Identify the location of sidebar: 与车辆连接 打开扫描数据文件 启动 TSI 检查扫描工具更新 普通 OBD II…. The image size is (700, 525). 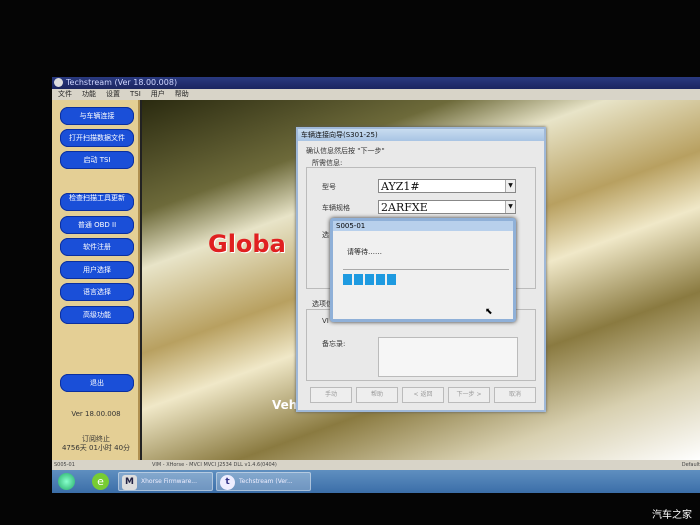
(96, 280).